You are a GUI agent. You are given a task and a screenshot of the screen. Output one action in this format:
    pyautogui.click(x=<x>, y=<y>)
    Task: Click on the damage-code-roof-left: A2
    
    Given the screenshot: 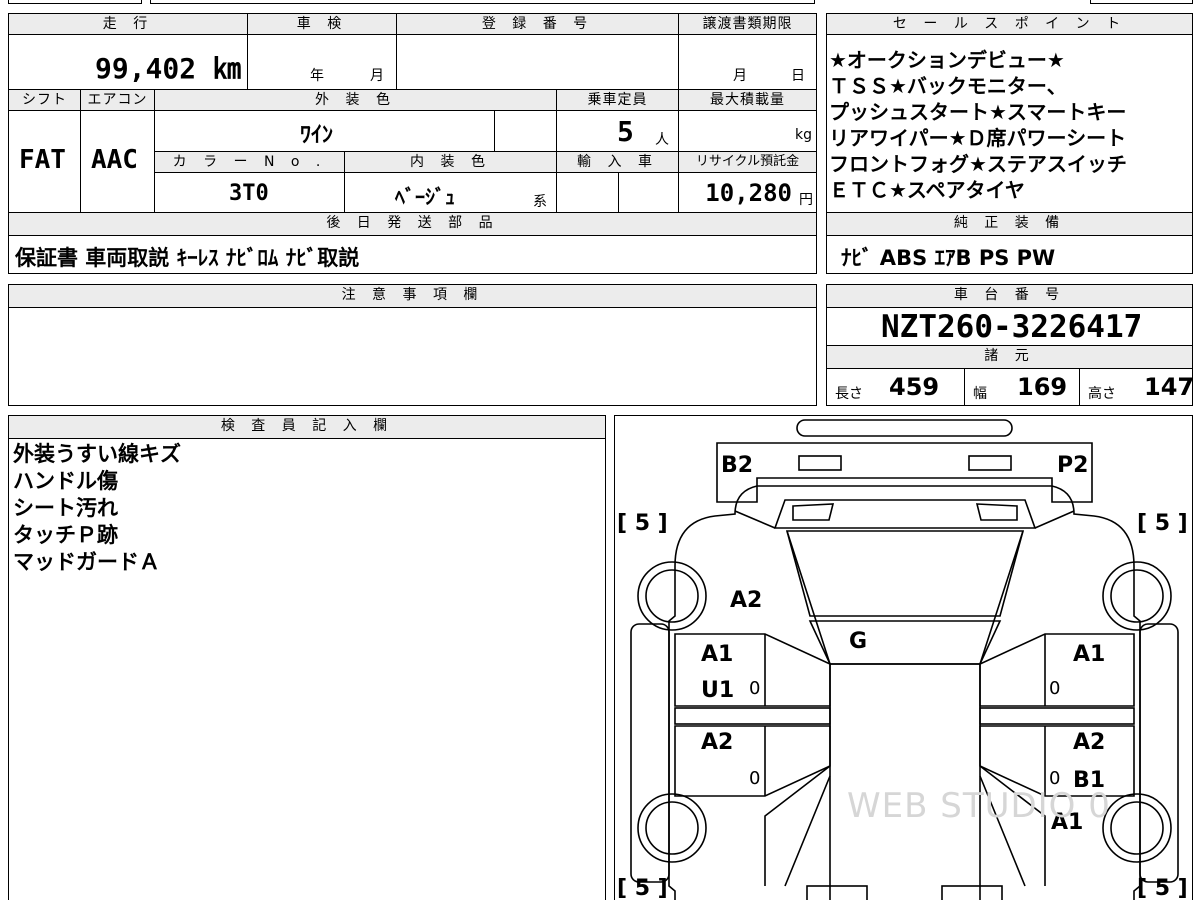 What is the action you would take?
    pyautogui.click(x=746, y=600)
    